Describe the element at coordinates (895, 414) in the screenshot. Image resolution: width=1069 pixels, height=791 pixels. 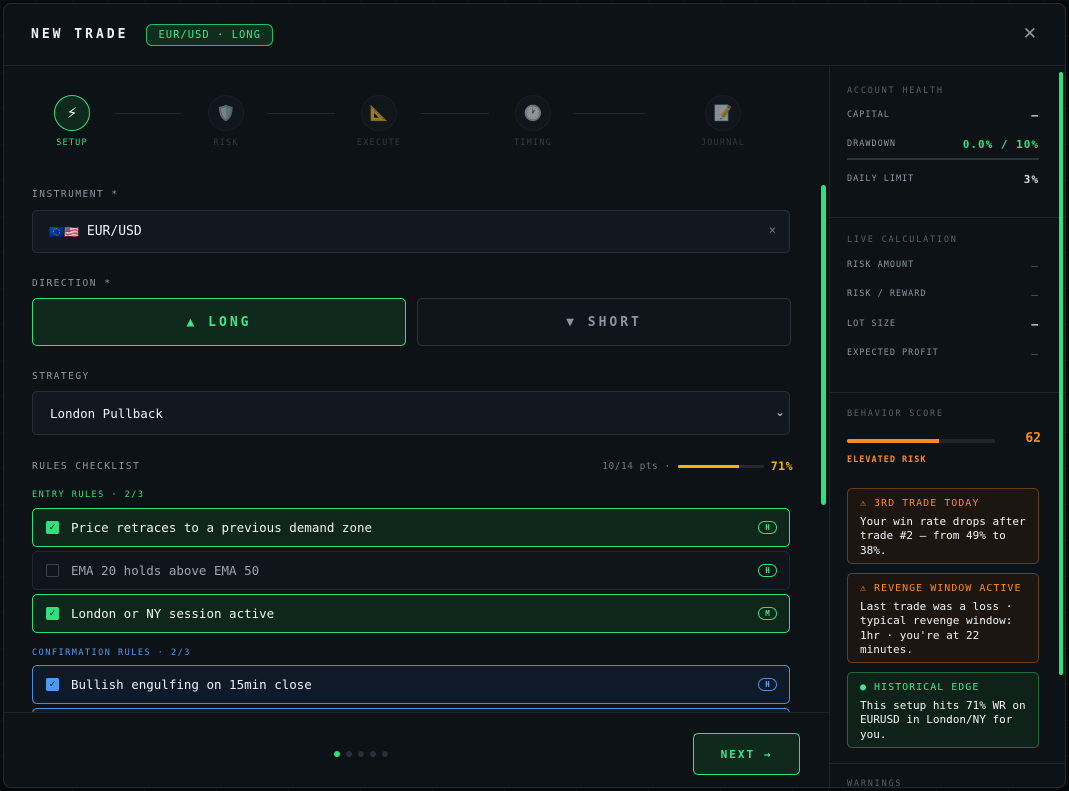
I see `behavior-score-title: BEHAVIOR SCORE` at that location.